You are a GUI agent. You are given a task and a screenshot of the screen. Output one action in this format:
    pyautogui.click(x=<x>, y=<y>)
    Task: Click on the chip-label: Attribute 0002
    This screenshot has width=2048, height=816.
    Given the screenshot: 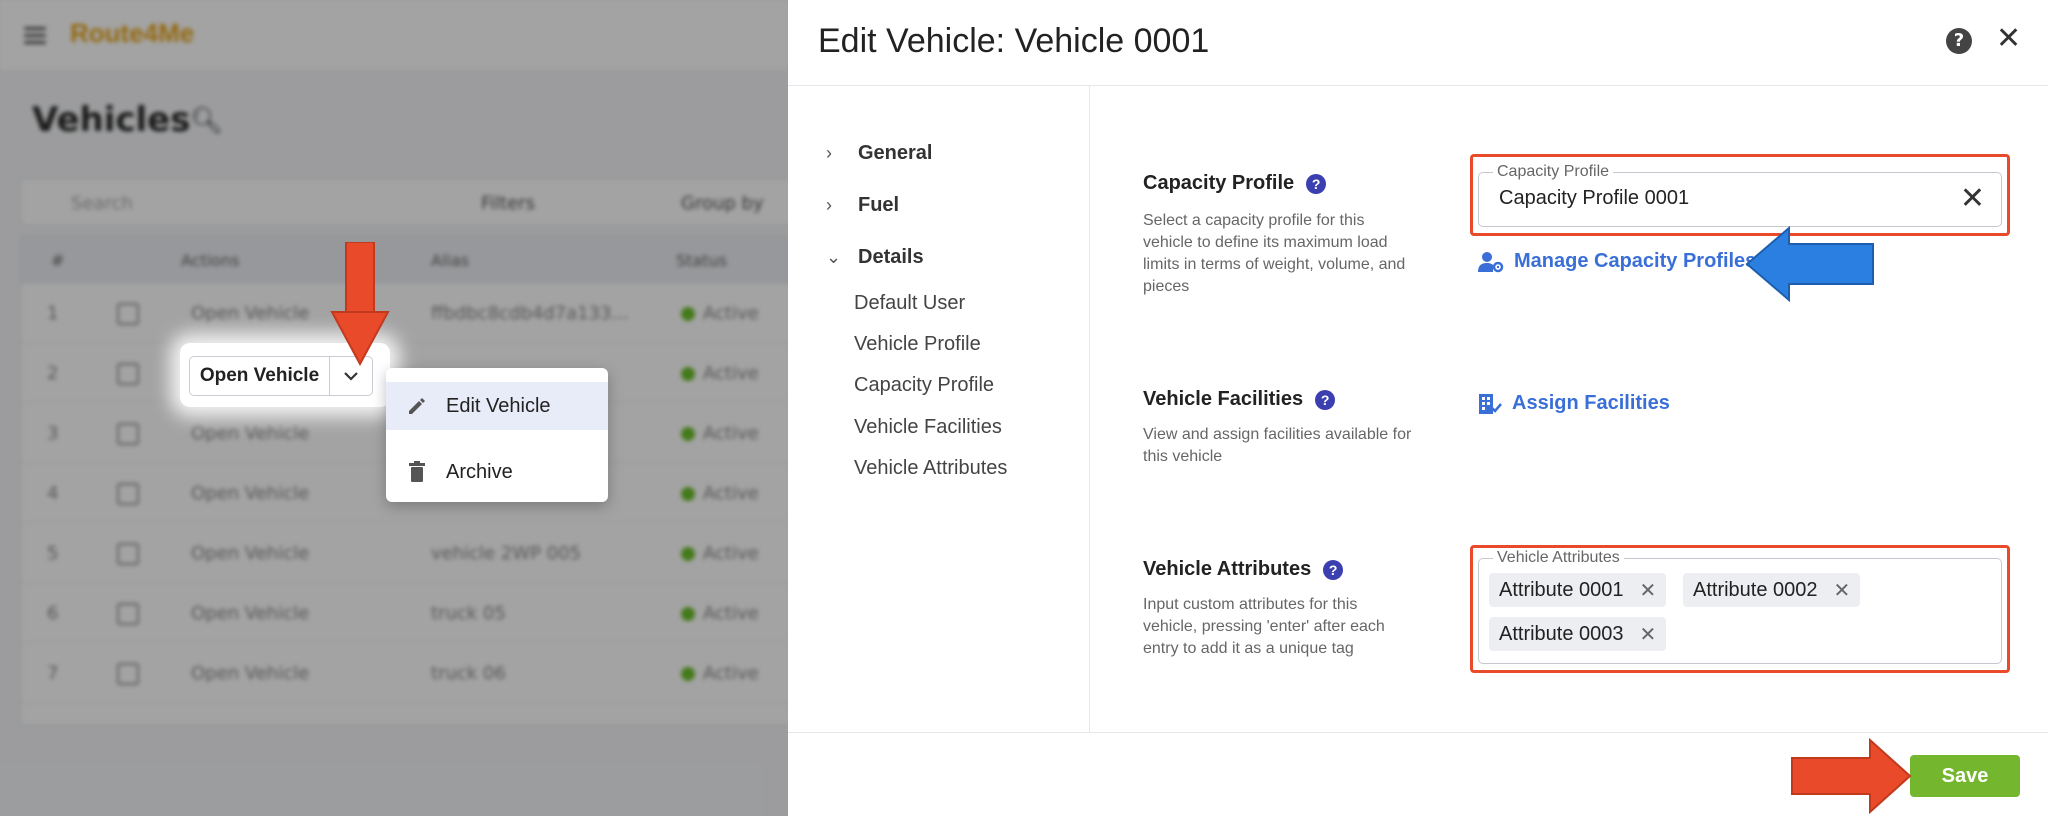 What is the action you would take?
    pyautogui.click(x=1755, y=589)
    